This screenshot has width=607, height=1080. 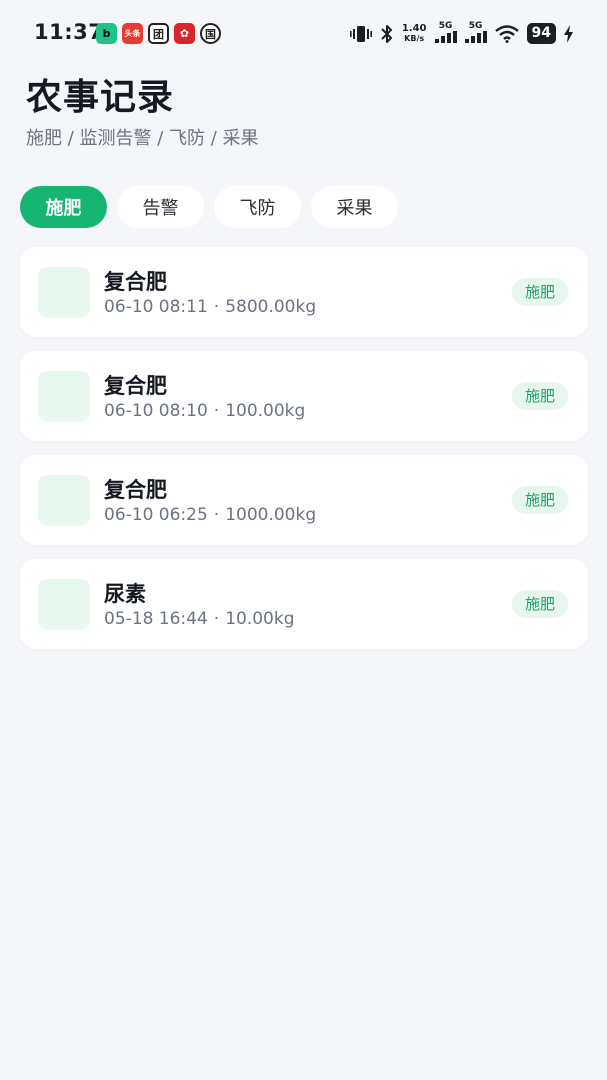 I want to click on bluetooth-icon, so click(x=386, y=33).